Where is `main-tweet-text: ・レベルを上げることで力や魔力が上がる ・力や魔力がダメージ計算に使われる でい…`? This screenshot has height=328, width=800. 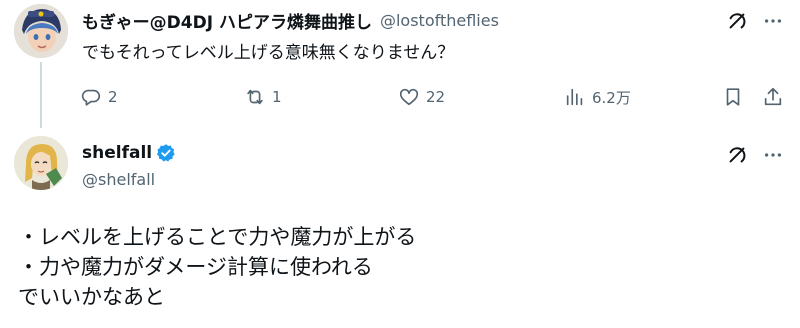 main-tweet-text: ・レベルを上げることで力や魔力が上がる ・力や魔力がダメージ計算に使われる でい… is located at coordinates (217, 267).